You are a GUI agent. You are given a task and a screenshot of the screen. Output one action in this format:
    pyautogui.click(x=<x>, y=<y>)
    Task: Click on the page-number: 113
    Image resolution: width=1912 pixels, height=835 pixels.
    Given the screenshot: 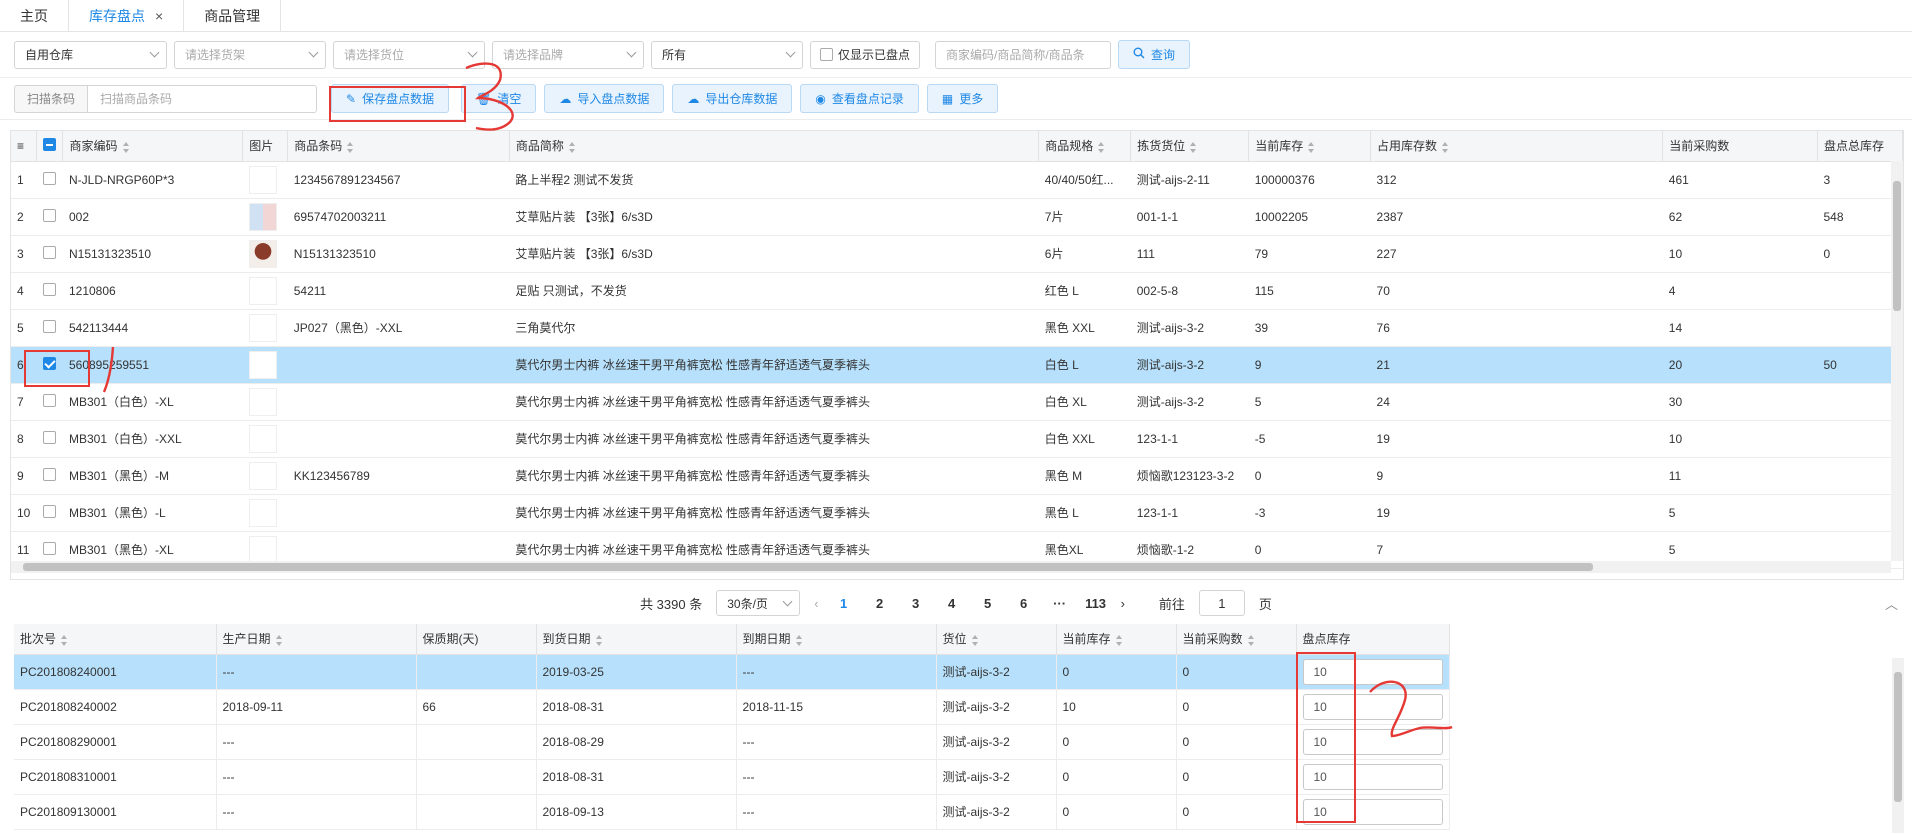 What is the action you would take?
    pyautogui.click(x=1096, y=603)
    